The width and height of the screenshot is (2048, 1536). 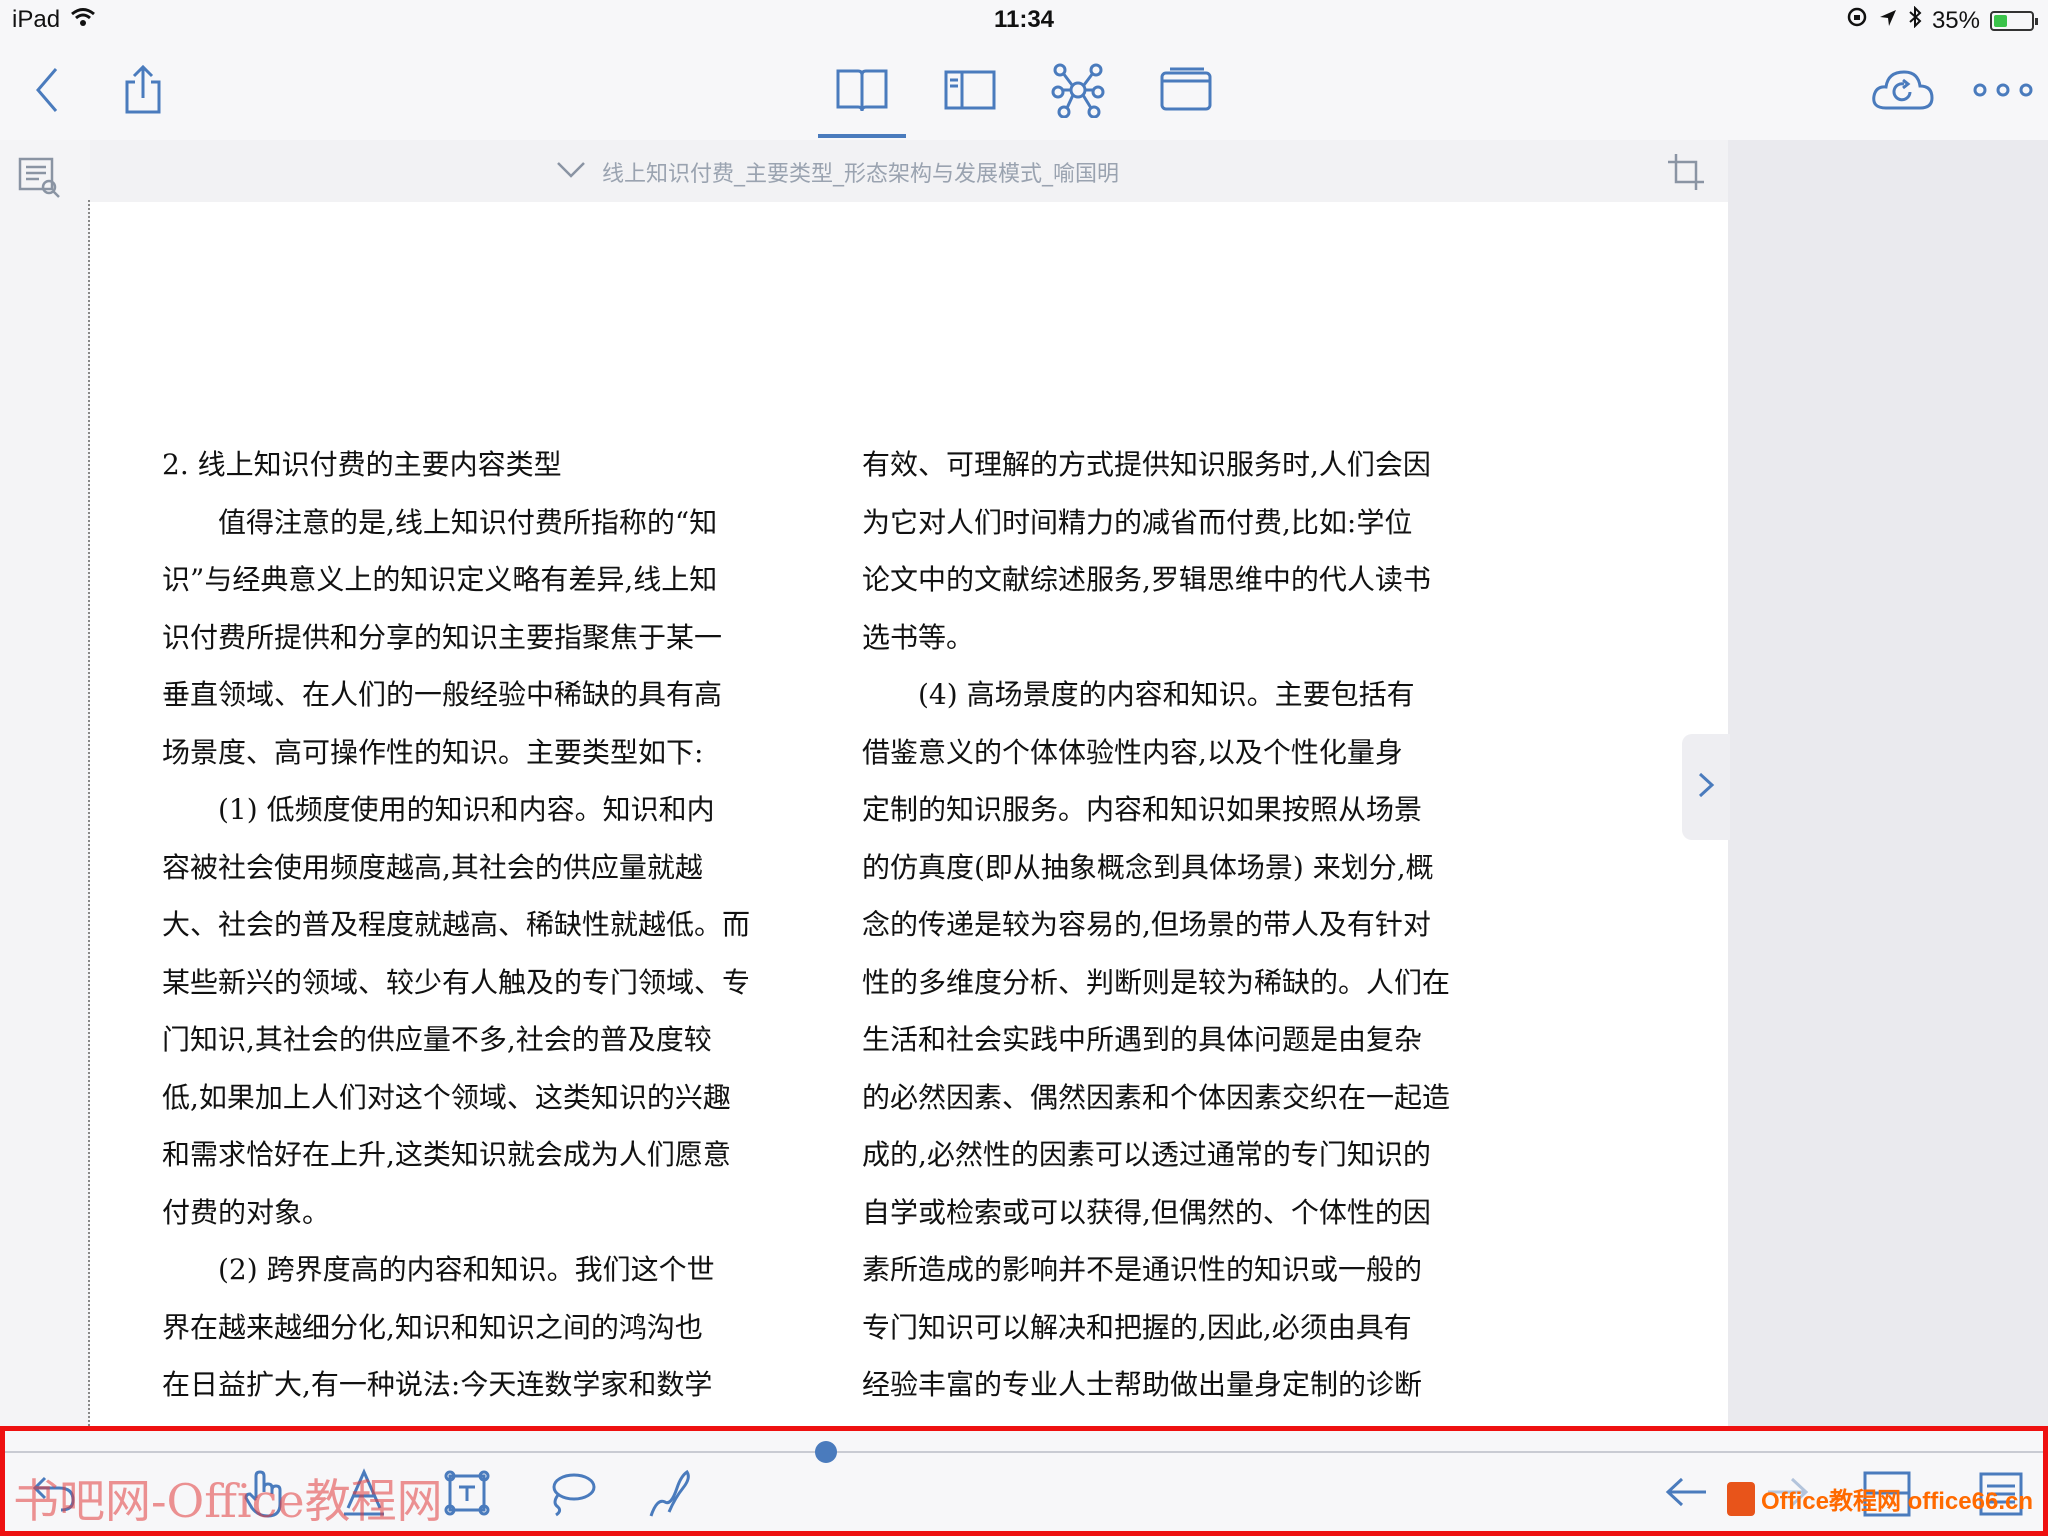 What do you see at coordinates (437, 1039) in the screenshot?
I see `text-line: 门知识,其社会的供应量不多,社会的普及度较` at bounding box center [437, 1039].